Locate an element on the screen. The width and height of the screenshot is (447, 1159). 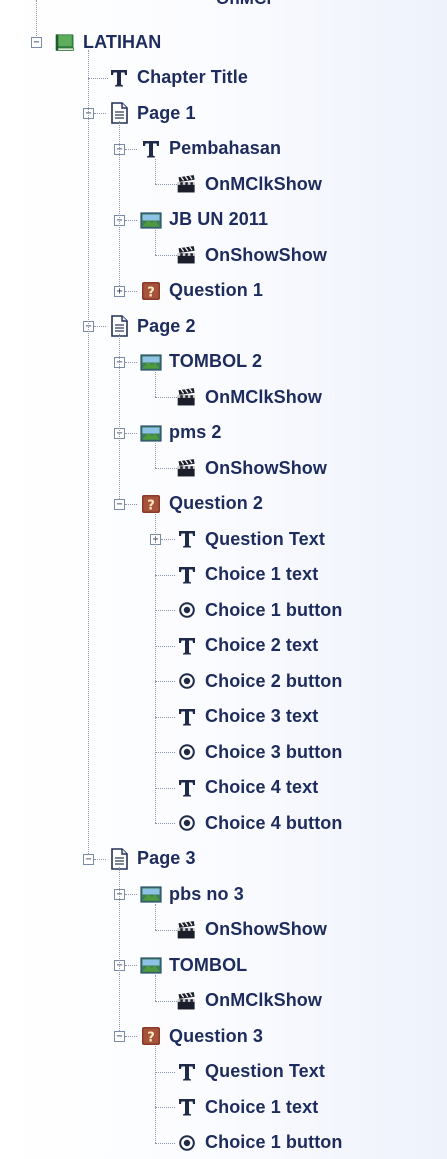
tree-node-question-2: ? Question 2 is located at coordinates (201, 504).